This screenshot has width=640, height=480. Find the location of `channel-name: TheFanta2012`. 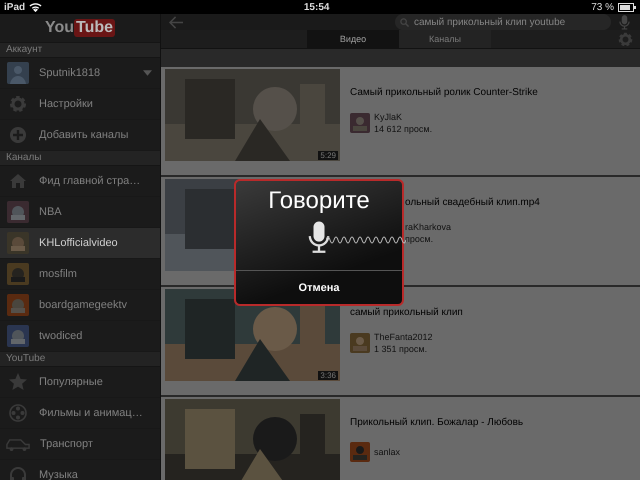

channel-name: TheFanta2012 is located at coordinates (403, 337).